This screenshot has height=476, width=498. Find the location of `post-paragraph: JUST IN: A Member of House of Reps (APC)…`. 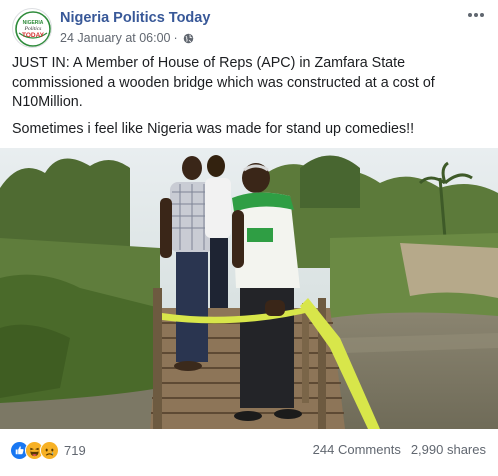

post-paragraph: JUST IN: A Member of House of Reps (APC)… is located at coordinates (223, 82).